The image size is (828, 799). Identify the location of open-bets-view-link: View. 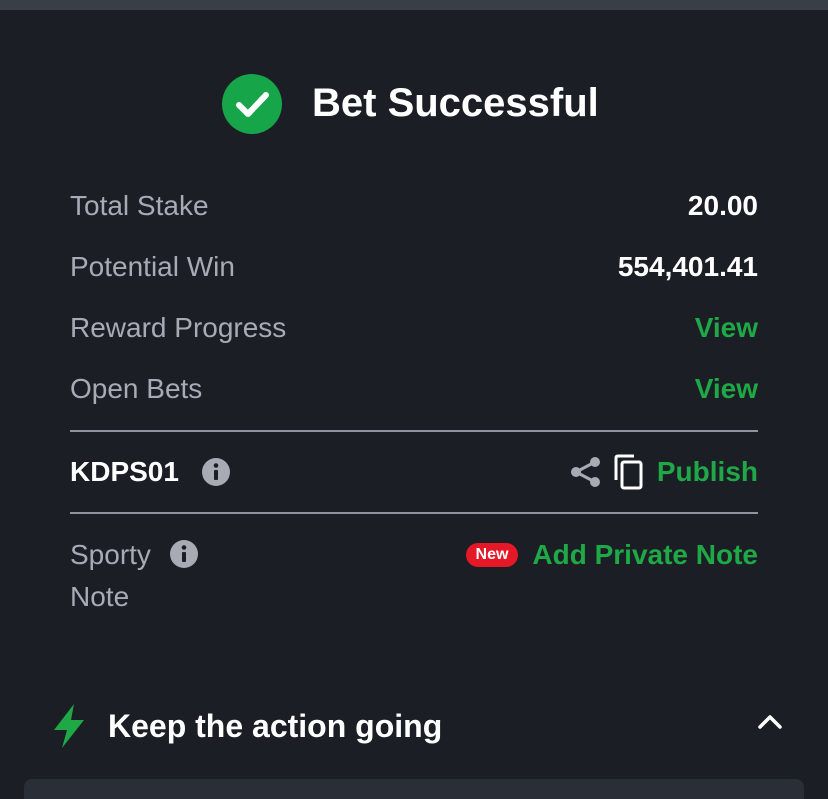
(726, 389).